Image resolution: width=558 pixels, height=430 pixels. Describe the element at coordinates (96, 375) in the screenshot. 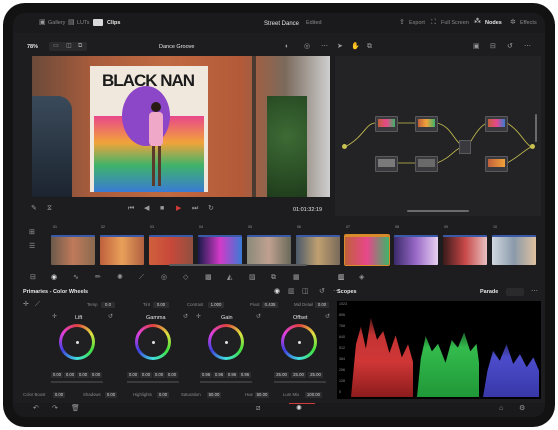

I see `lift-value-b: 0.00` at that location.